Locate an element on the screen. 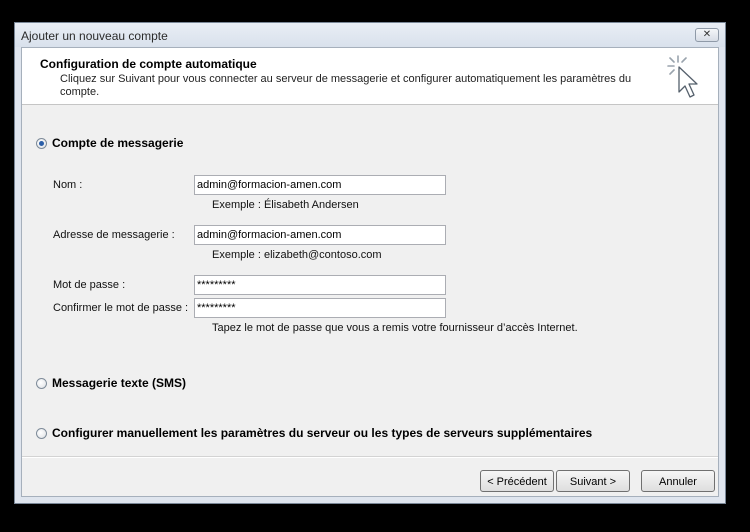 Image resolution: width=750 pixels, height=532 pixels. password-input is located at coordinates (320, 285).